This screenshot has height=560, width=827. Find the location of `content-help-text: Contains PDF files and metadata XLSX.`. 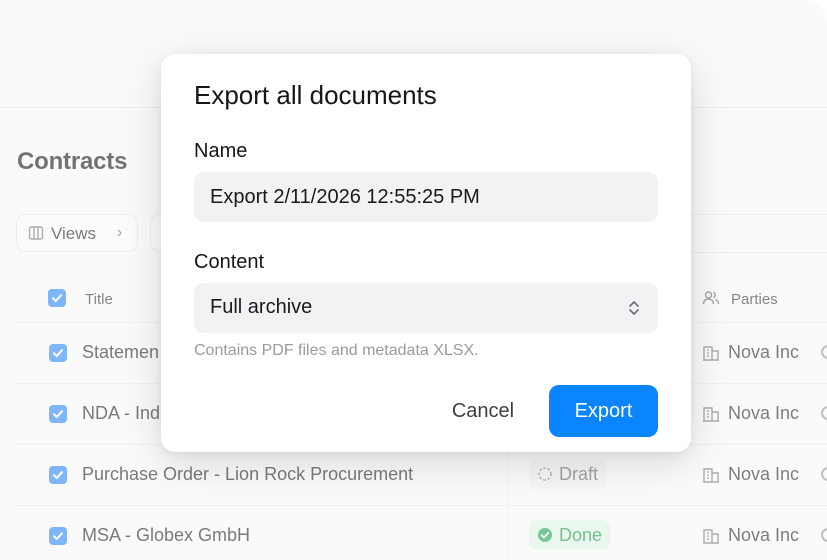

content-help-text: Contains PDF files and metadata XLSX. is located at coordinates (336, 350).